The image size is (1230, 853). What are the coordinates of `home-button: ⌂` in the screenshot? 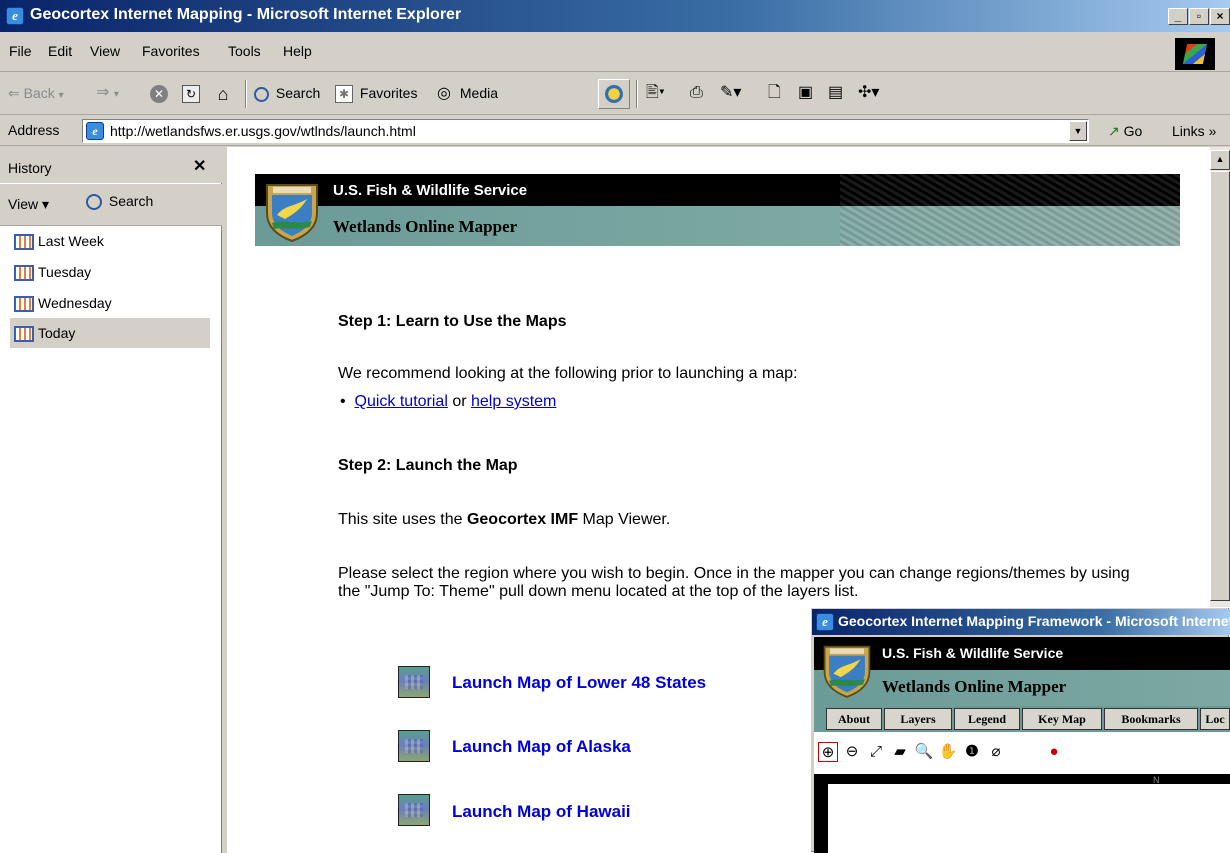 It's located at (224, 93).